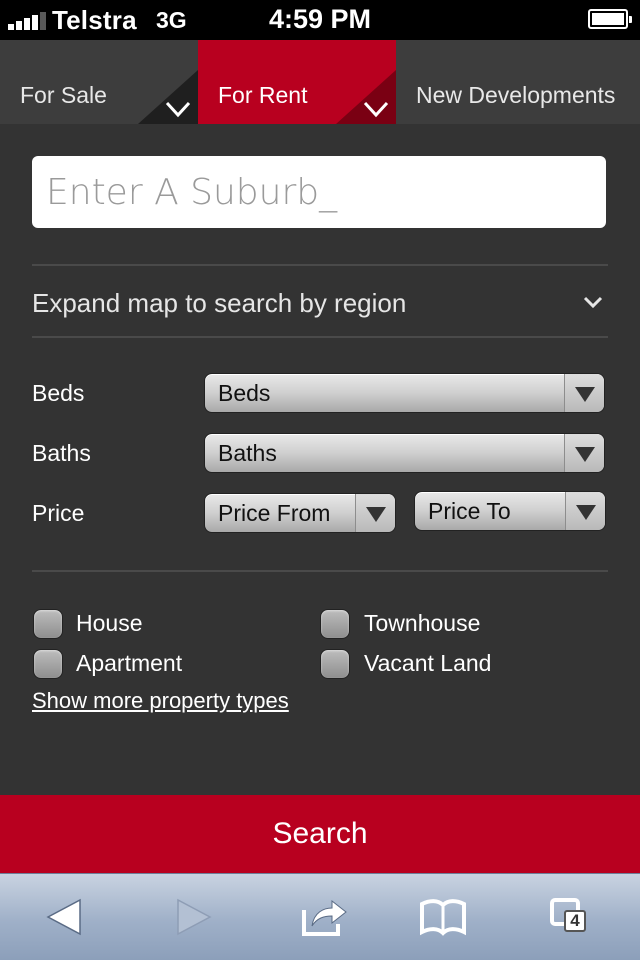  I want to click on search-button: Search, so click(320, 834).